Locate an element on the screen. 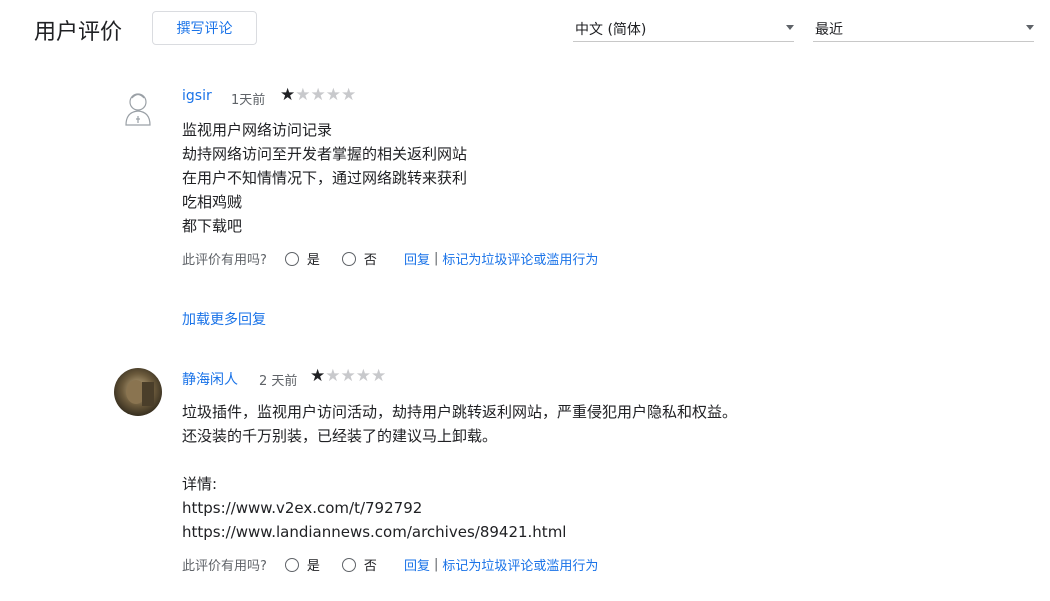 The width and height of the screenshot is (1050, 601). review-text-line: 在用户不知情情况下，通过网络跳转来获利 is located at coordinates (325, 178).